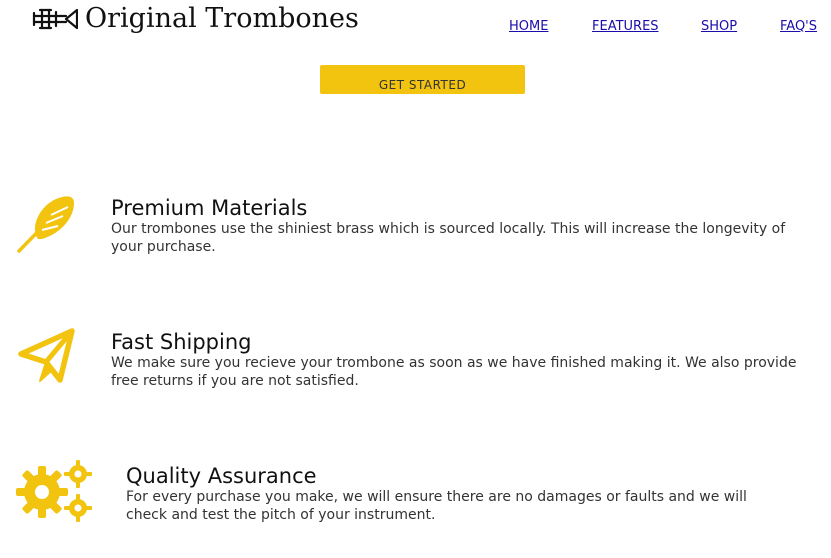 The image size is (831, 558). Describe the element at coordinates (54, 491) in the screenshot. I see `gears-icon` at that location.